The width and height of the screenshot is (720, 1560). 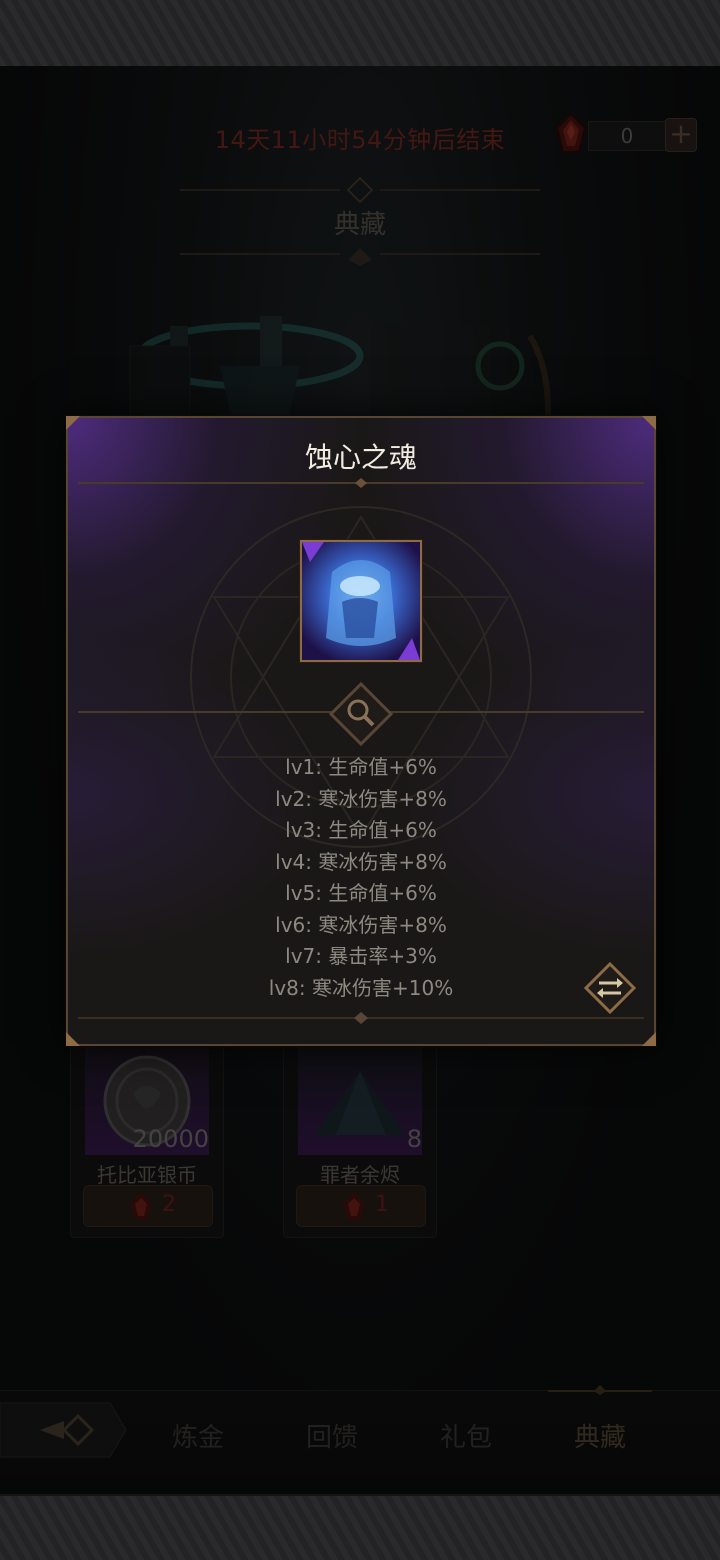 What do you see at coordinates (361, 830) in the screenshot?
I see `stat-line: lv3: 生命值+6%` at bounding box center [361, 830].